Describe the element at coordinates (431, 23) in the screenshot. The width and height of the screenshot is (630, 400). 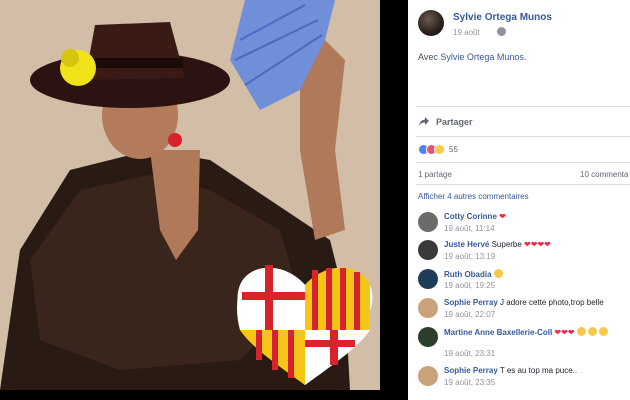
I see `author-avatar` at that location.